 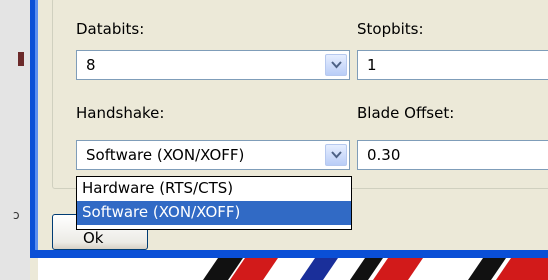 I want to click on handshake-option-software: Software (XON/XOFF), so click(x=214, y=213).